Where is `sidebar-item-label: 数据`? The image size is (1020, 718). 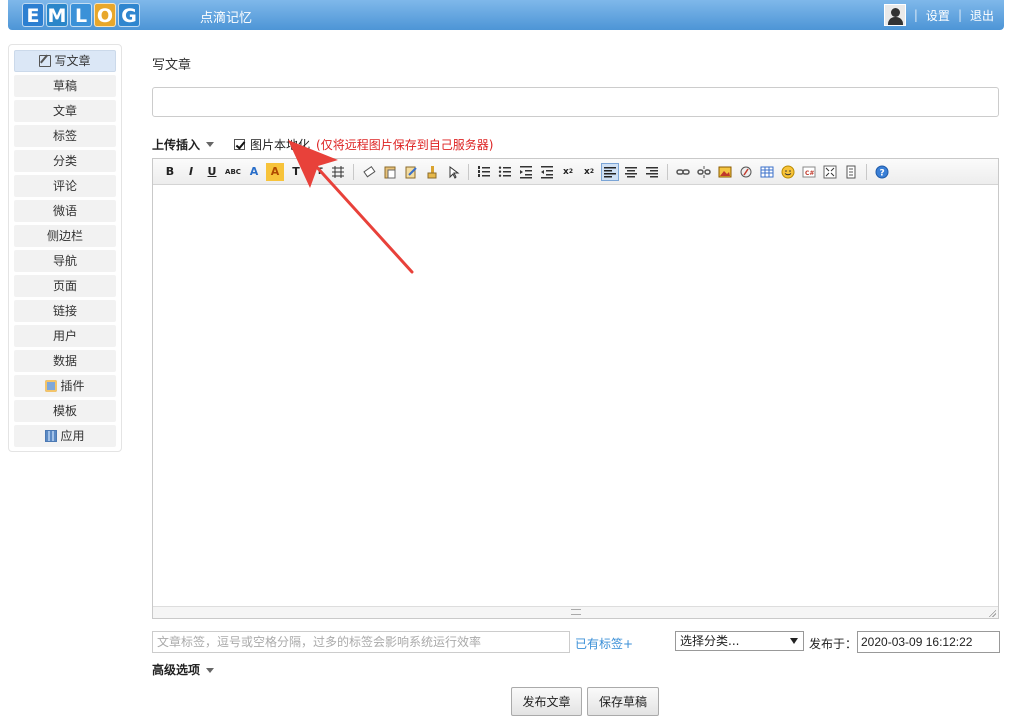 sidebar-item-label: 数据 is located at coordinates (64, 361).